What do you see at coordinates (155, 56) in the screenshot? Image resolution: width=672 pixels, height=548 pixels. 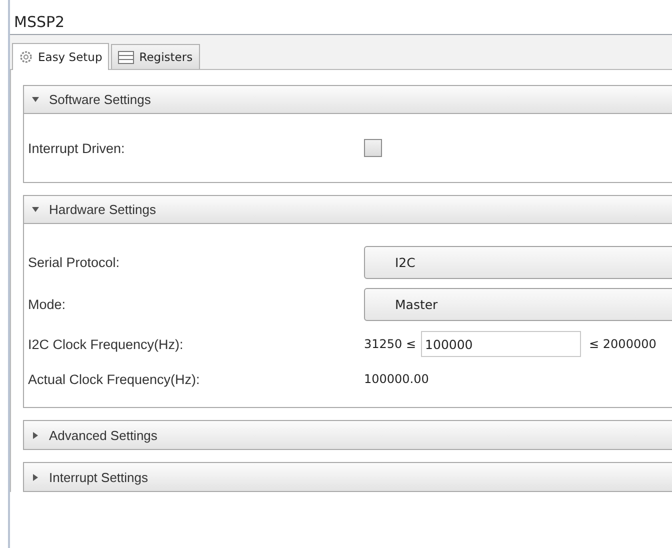 I see `tab: Registers` at bounding box center [155, 56].